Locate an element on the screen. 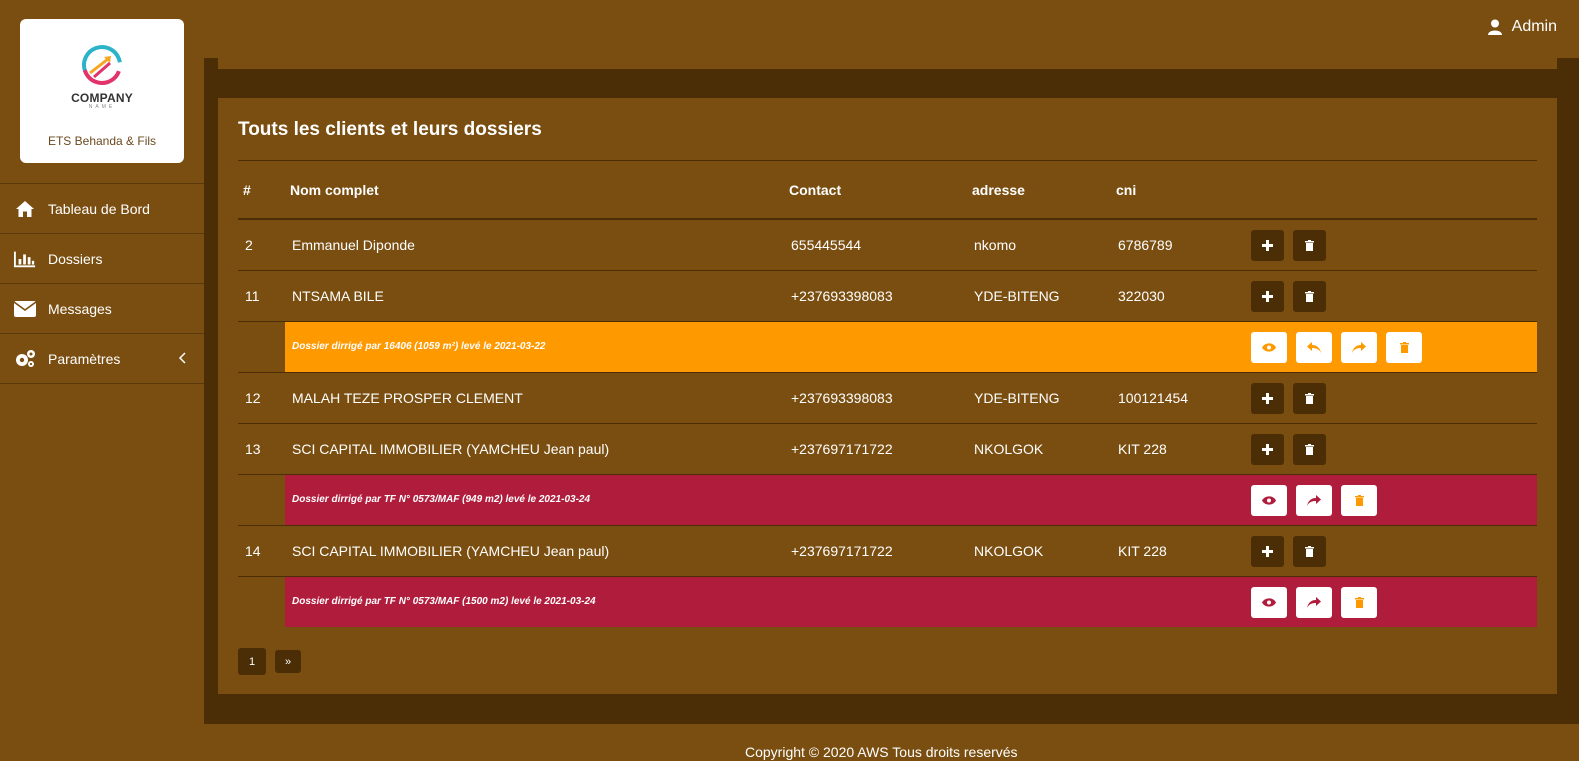 This screenshot has width=1579, height=761. row-id: 14 is located at coordinates (253, 551).